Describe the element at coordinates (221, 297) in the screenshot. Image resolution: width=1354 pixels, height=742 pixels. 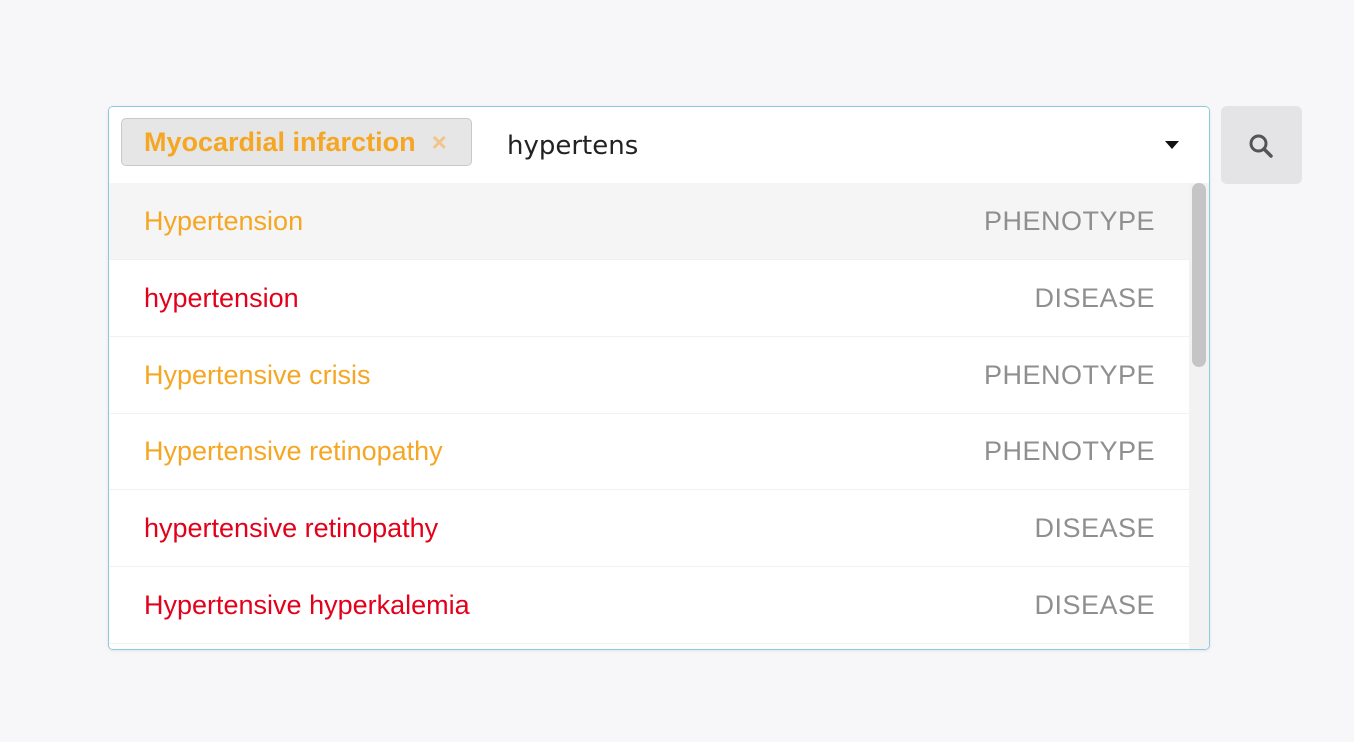
I see `option-label: hypertension` at that location.